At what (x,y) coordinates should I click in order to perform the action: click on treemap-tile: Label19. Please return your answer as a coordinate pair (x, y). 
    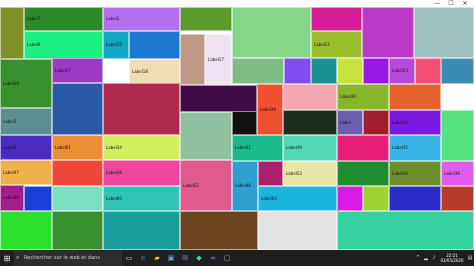
    Looking at the image, I should click on (26, 83).